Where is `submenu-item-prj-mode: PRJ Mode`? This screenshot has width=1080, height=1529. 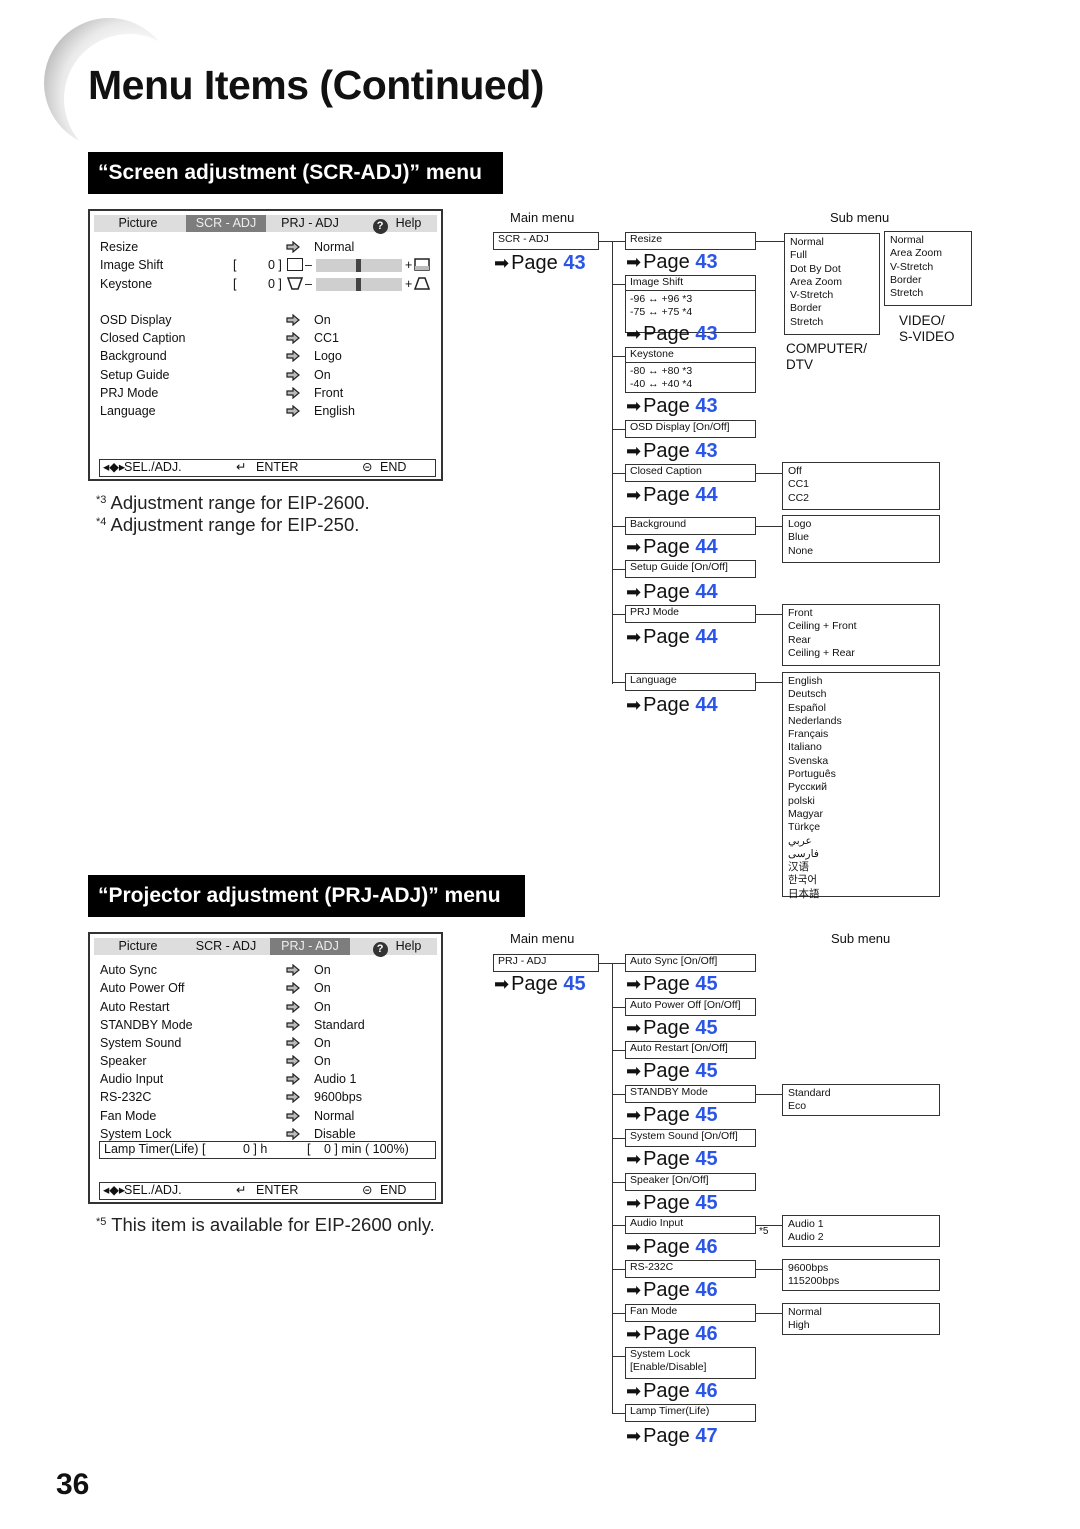 submenu-item-prj-mode: PRJ Mode is located at coordinates (690, 614).